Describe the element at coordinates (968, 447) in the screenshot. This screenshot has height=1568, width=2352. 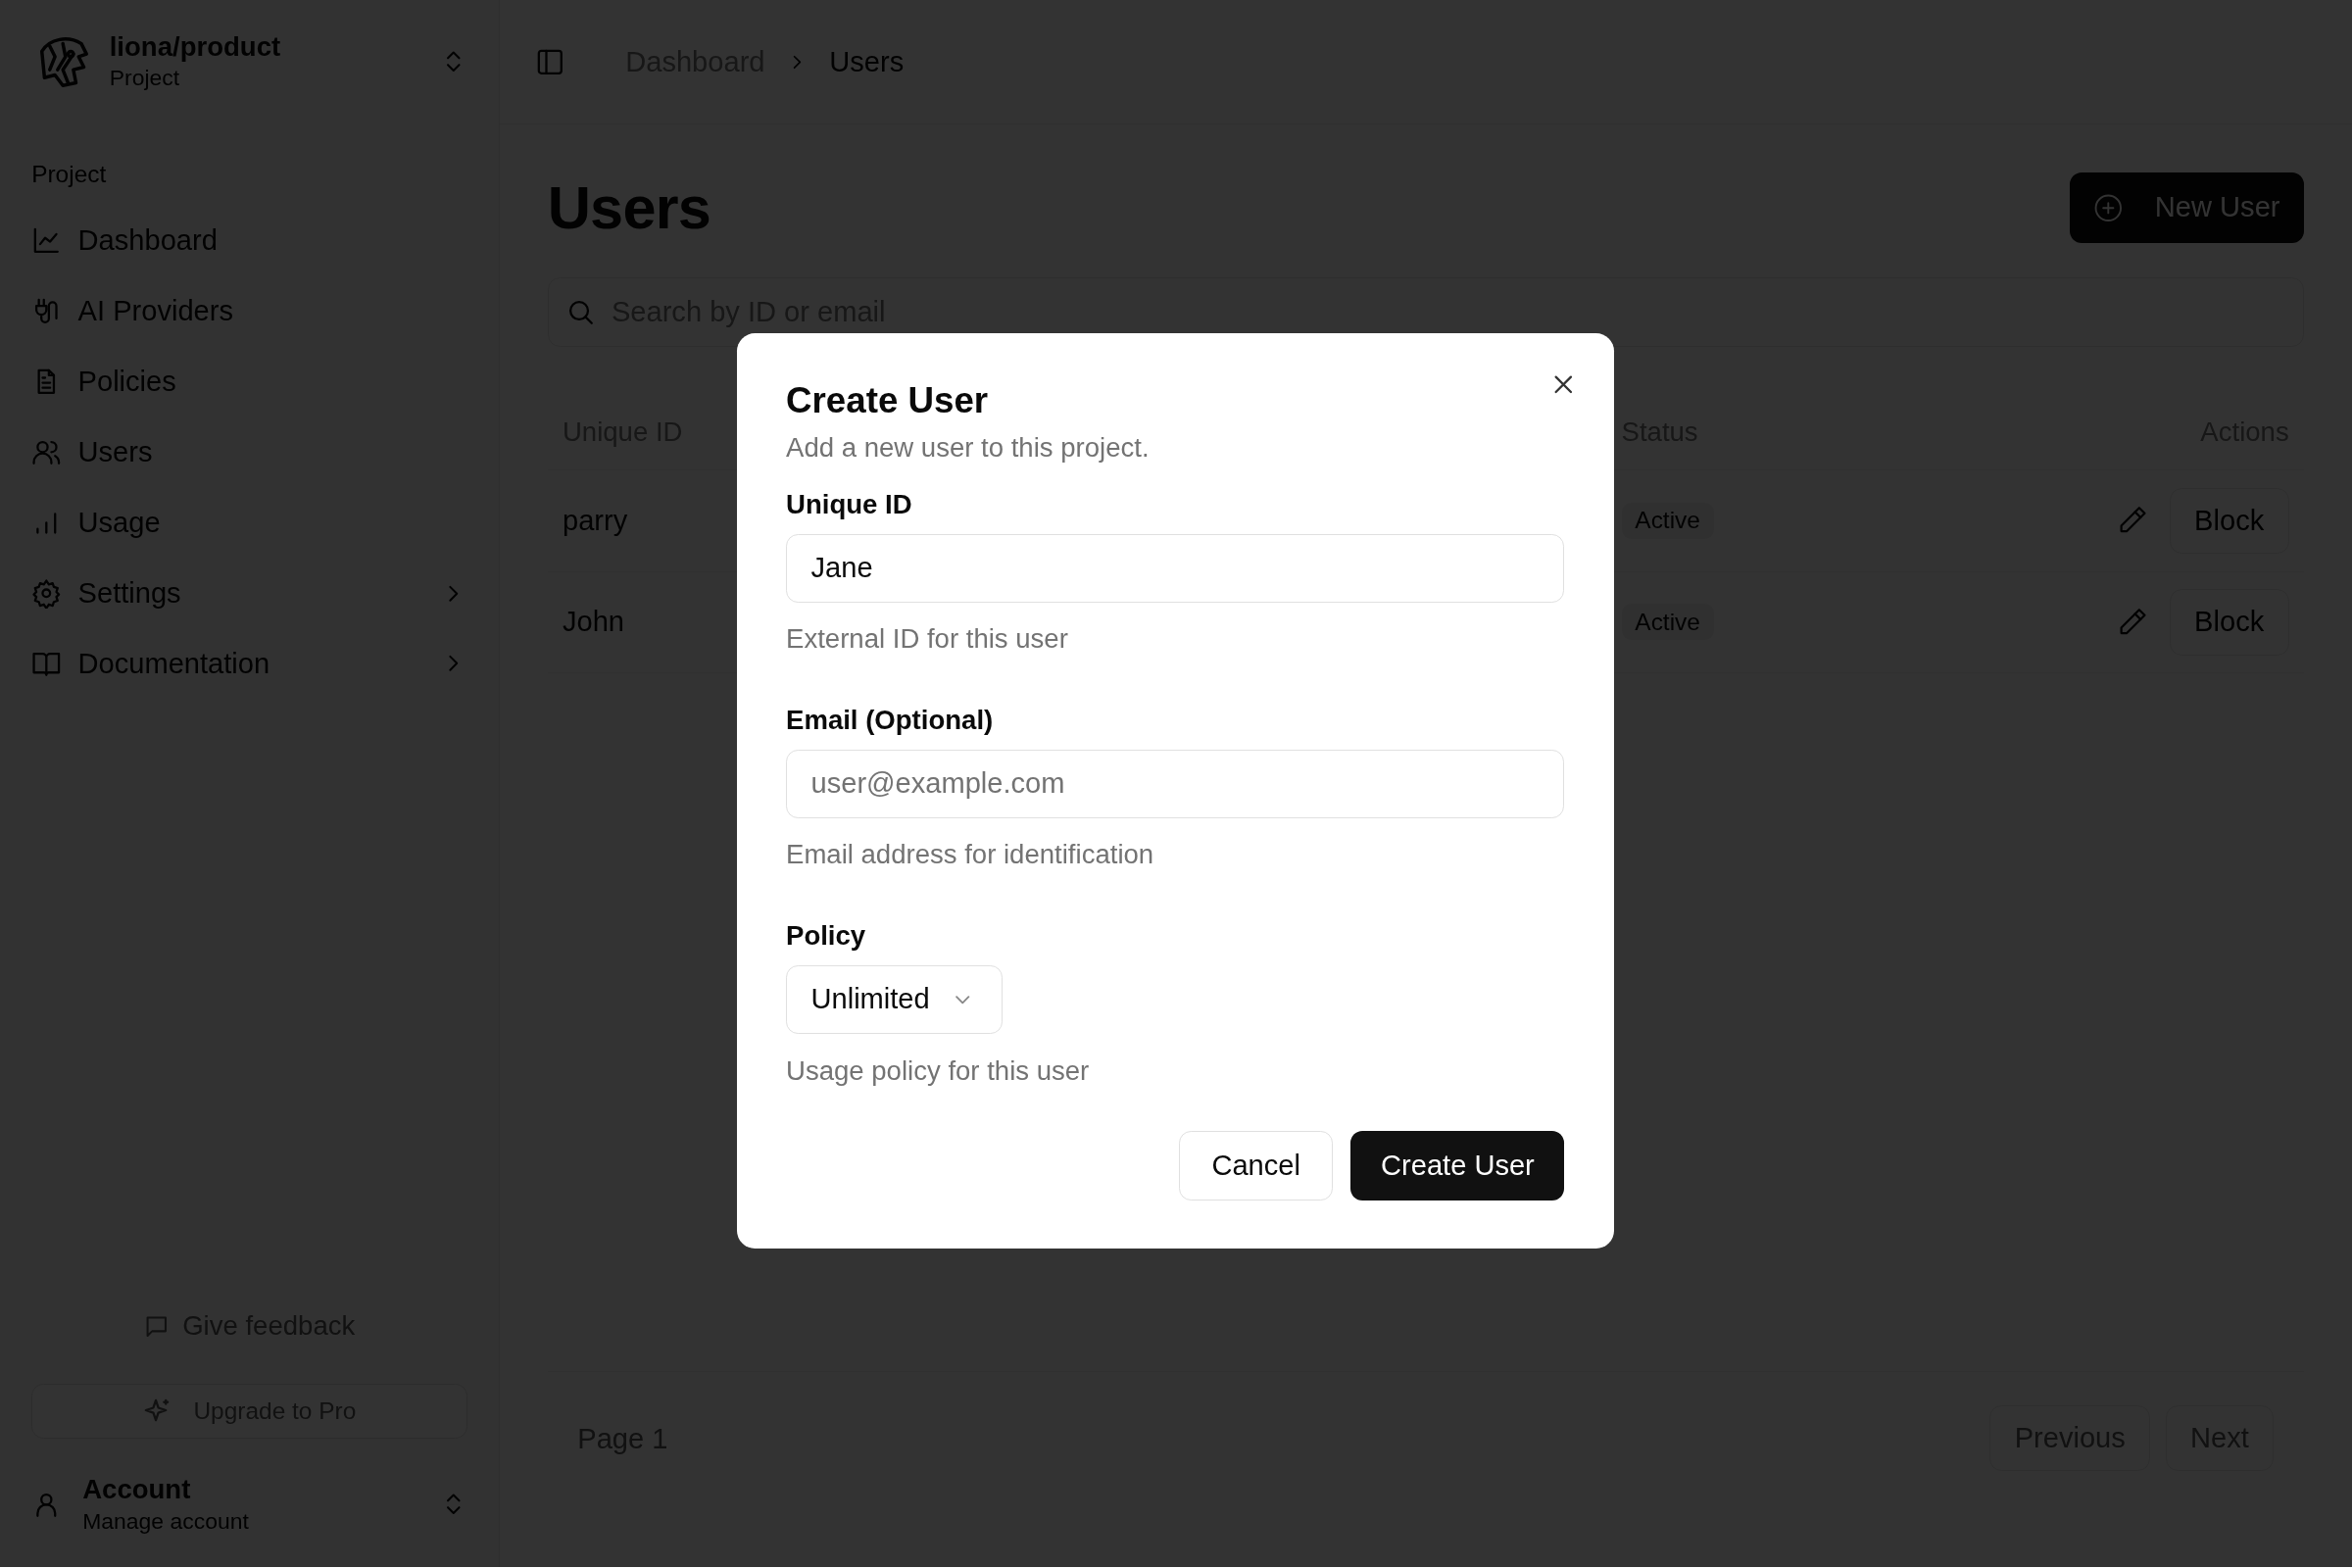
I see `dialog-description: Add a new user to this project.` at that location.